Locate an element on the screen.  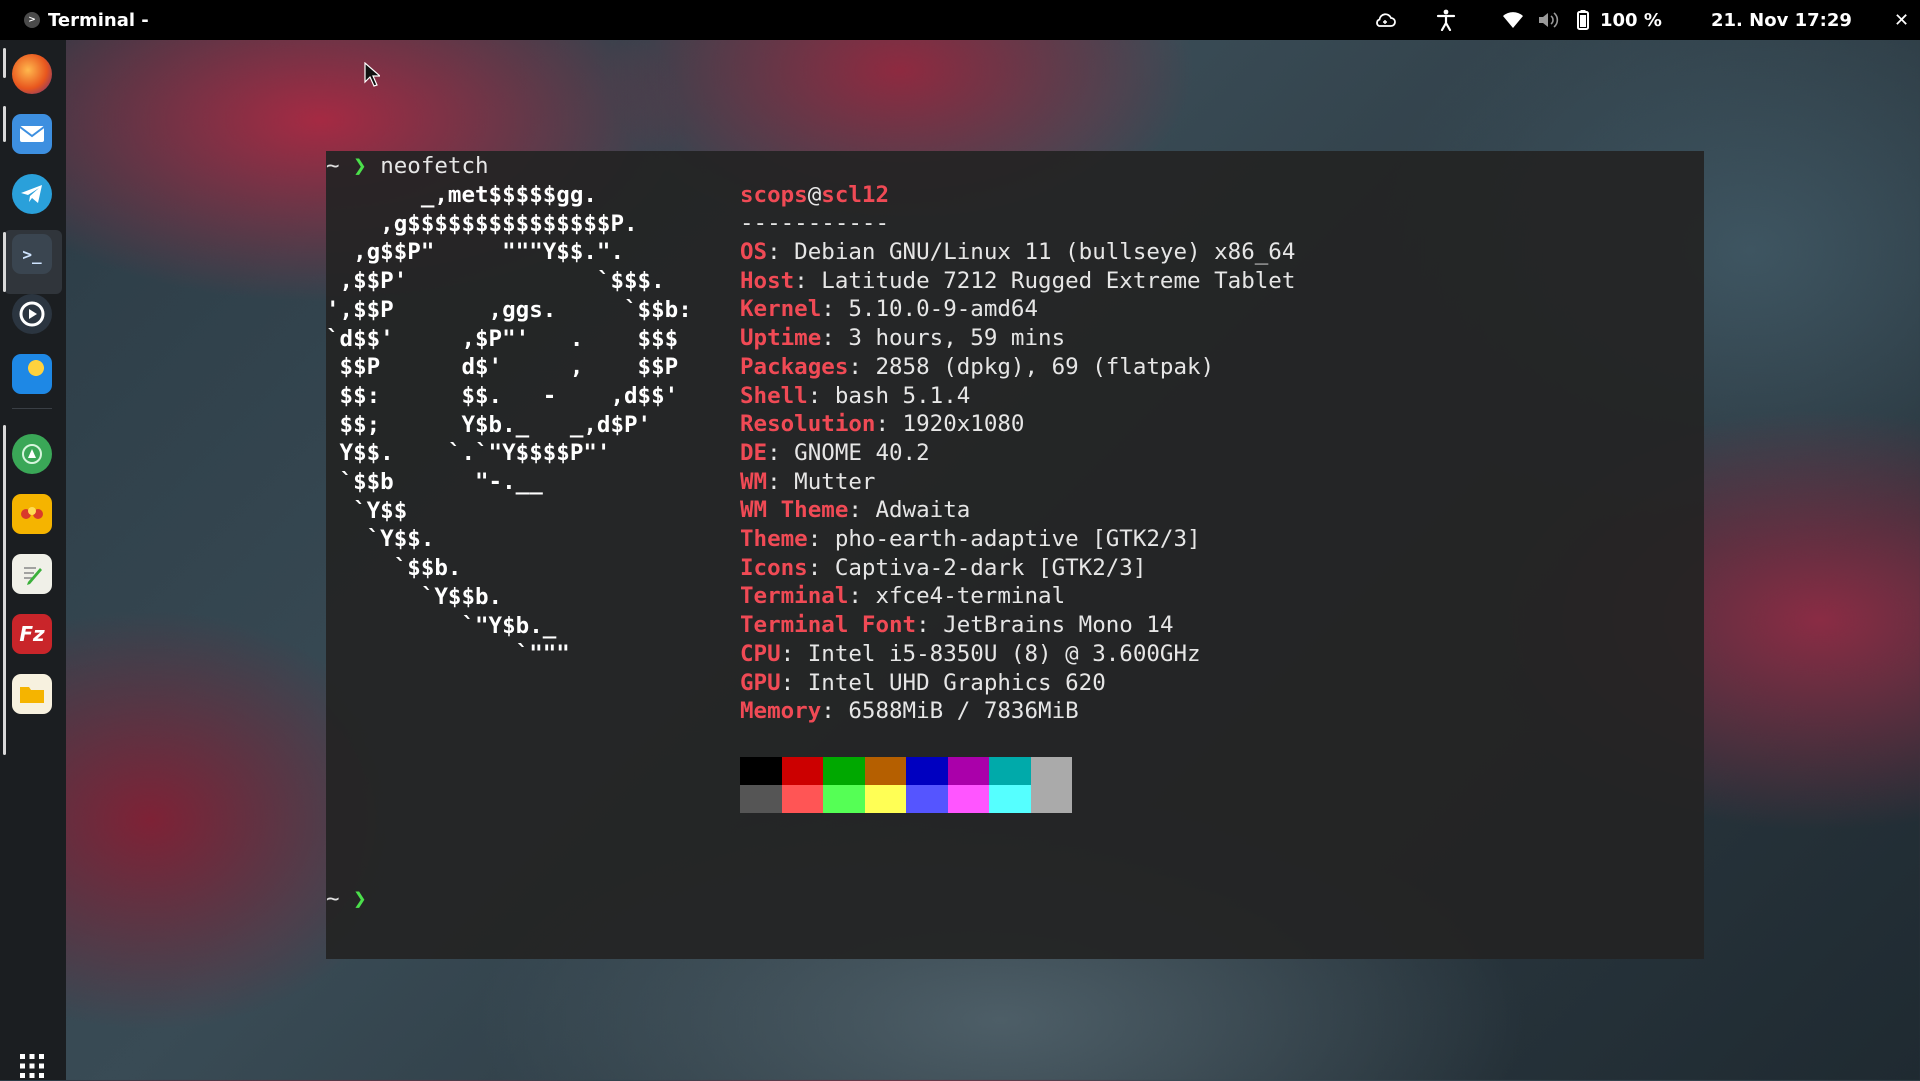
info-key: OS is located at coordinates (754, 252).